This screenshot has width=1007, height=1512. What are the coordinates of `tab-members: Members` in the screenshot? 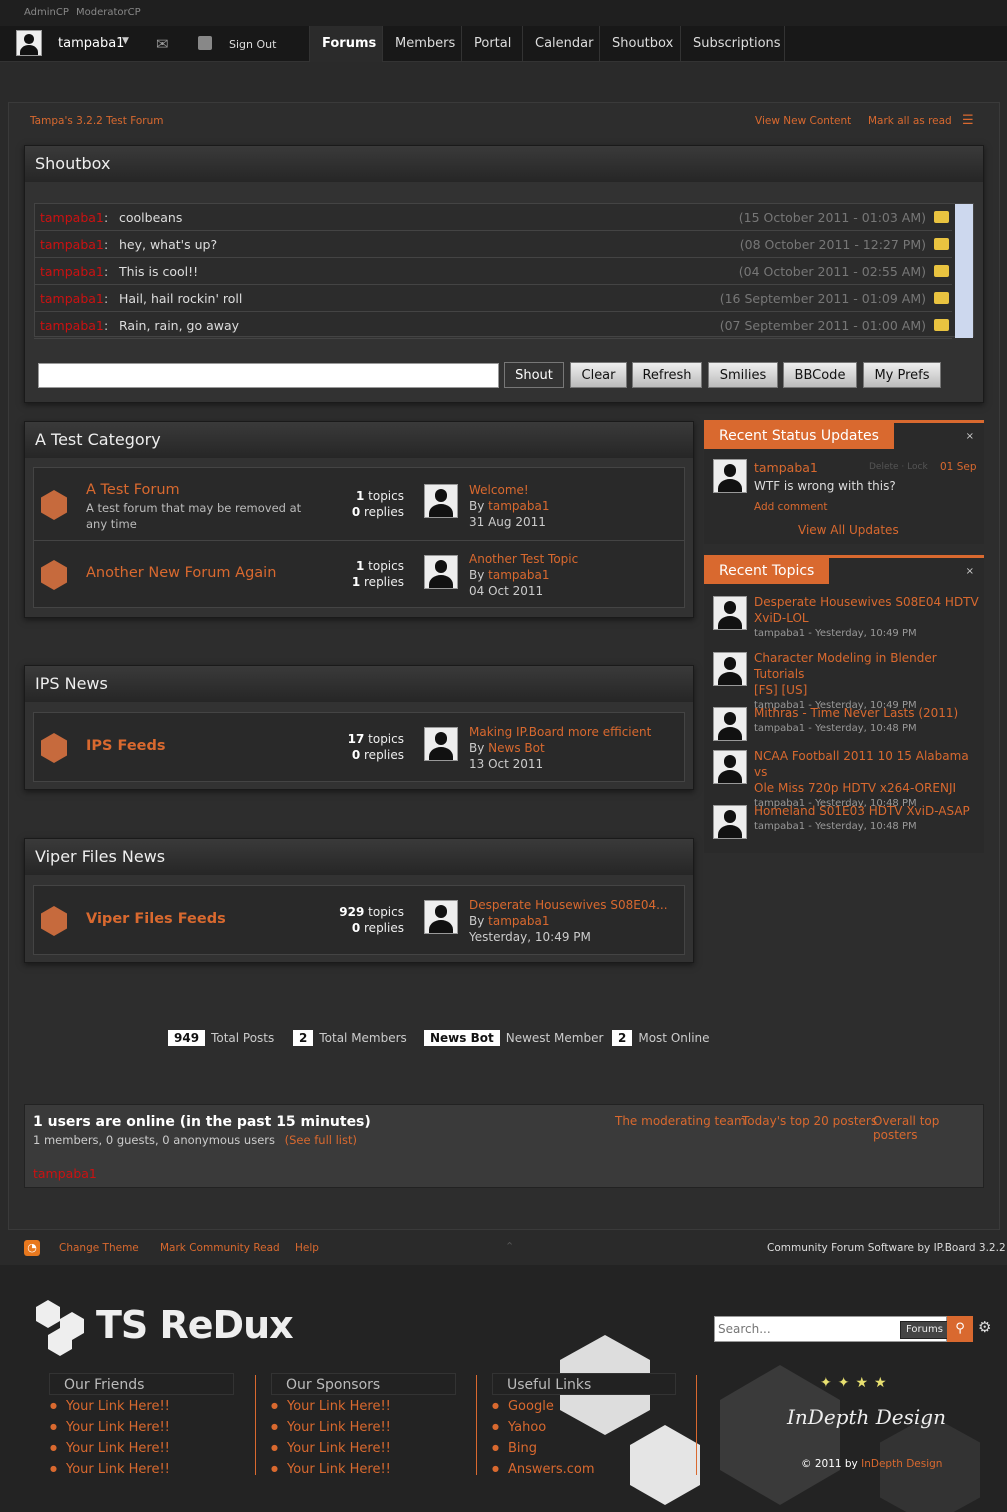 It's located at (421, 44).